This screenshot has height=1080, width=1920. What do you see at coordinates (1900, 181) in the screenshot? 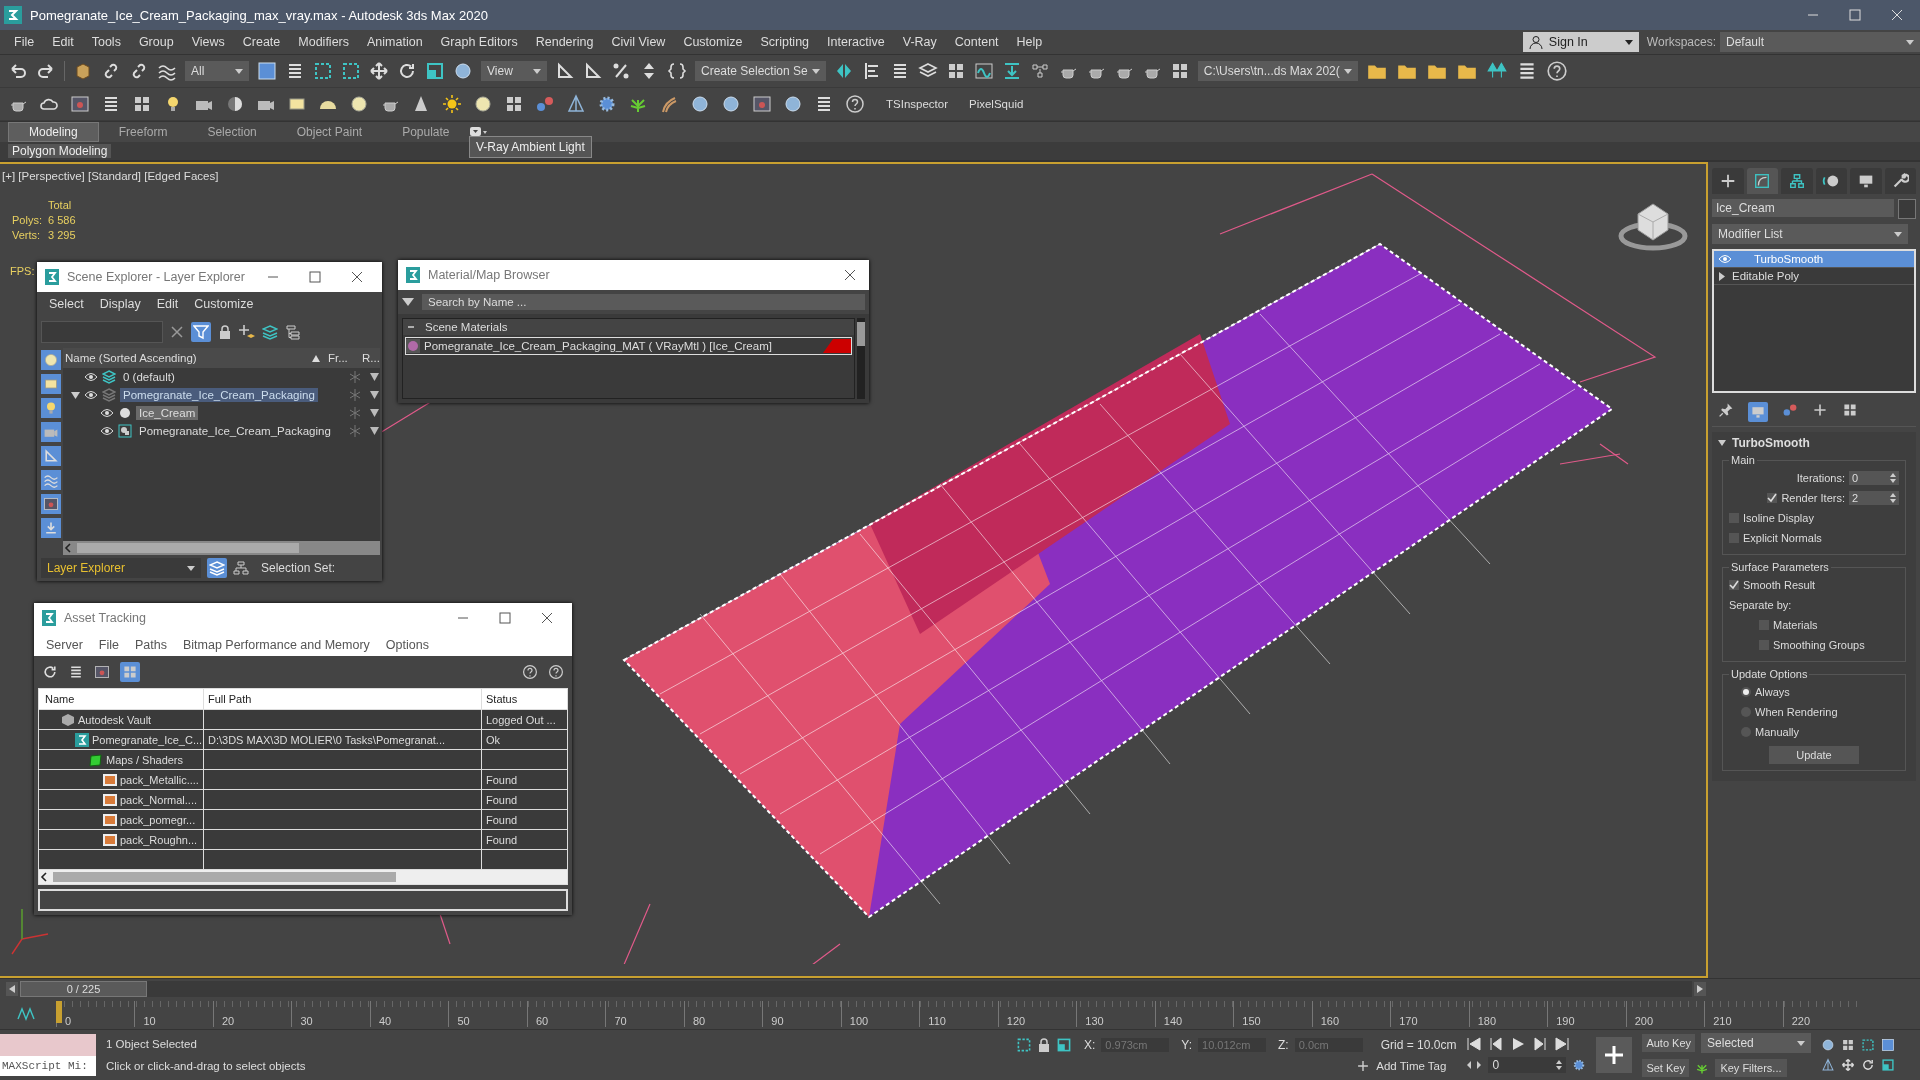
I see `wrench-icon` at bounding box center [1900, 181].